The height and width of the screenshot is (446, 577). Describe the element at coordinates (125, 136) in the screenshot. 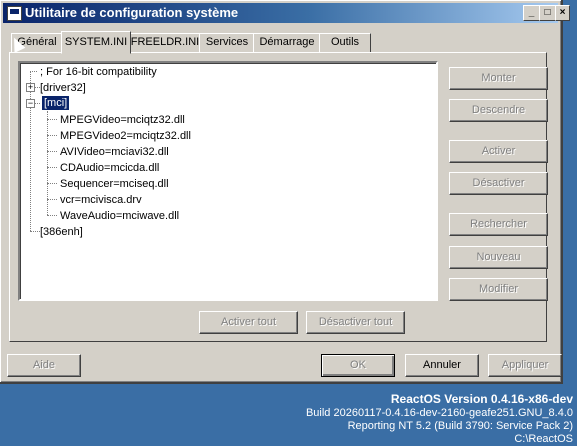

I see `tree-item-mci-entry: MPEGVideo2=mciqtz32.dll` at that location.